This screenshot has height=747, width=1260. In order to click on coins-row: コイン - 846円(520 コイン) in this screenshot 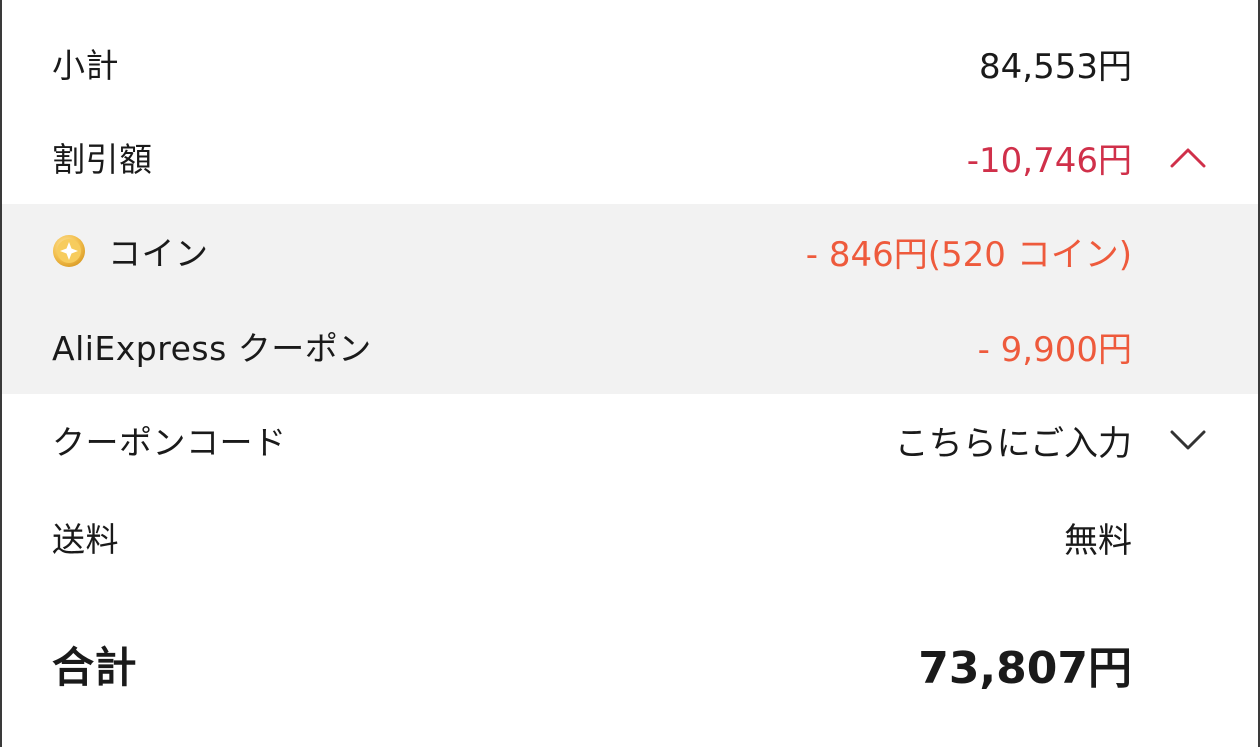, I will do `click(630, 251)`.